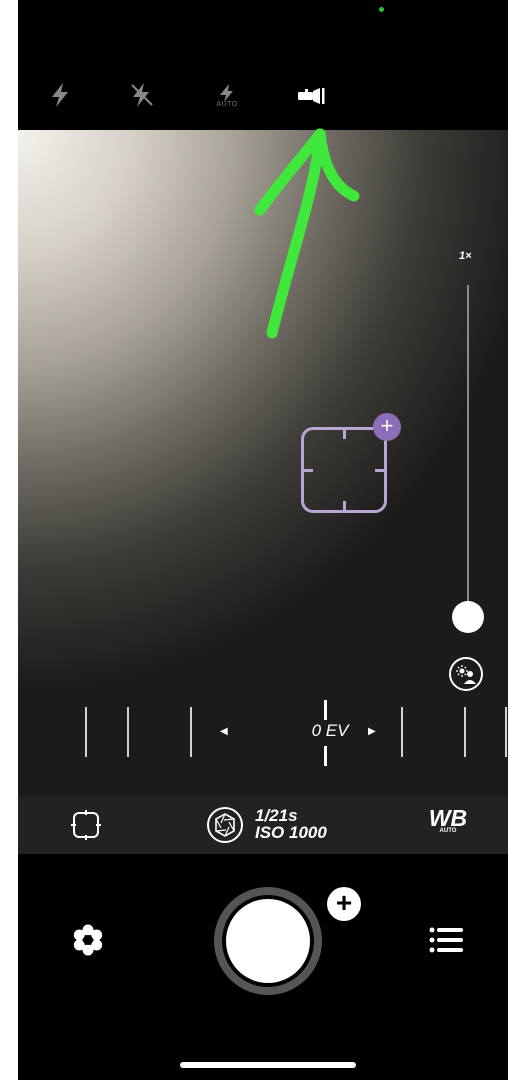 This screenshot has width=508, height=1080. I want to click on list-menu-icon, so click(446, 940).